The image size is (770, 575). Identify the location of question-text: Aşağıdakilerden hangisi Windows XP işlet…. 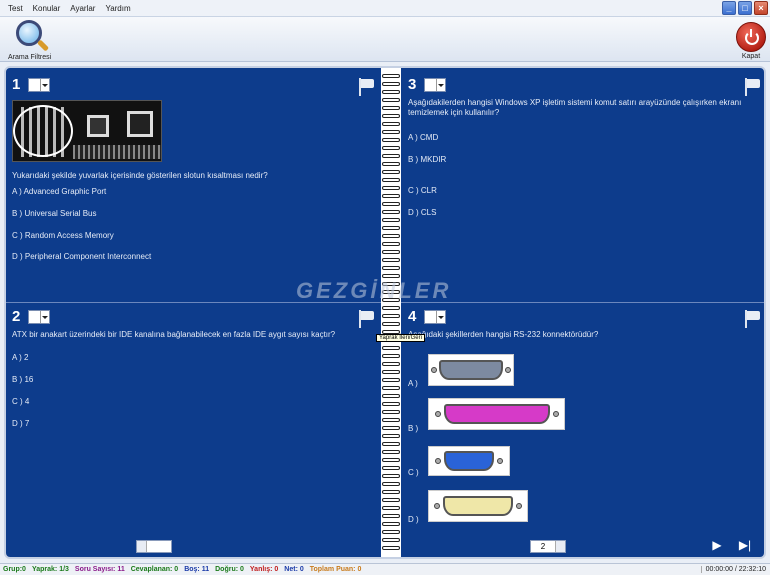
(575, 107).